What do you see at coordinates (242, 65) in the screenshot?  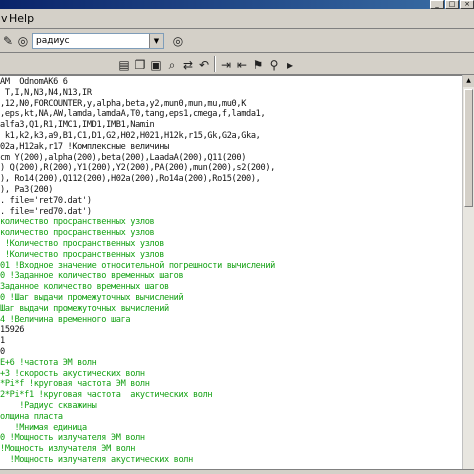 I see `outdent-icon: ⇤` at bounding box center [242, 65].